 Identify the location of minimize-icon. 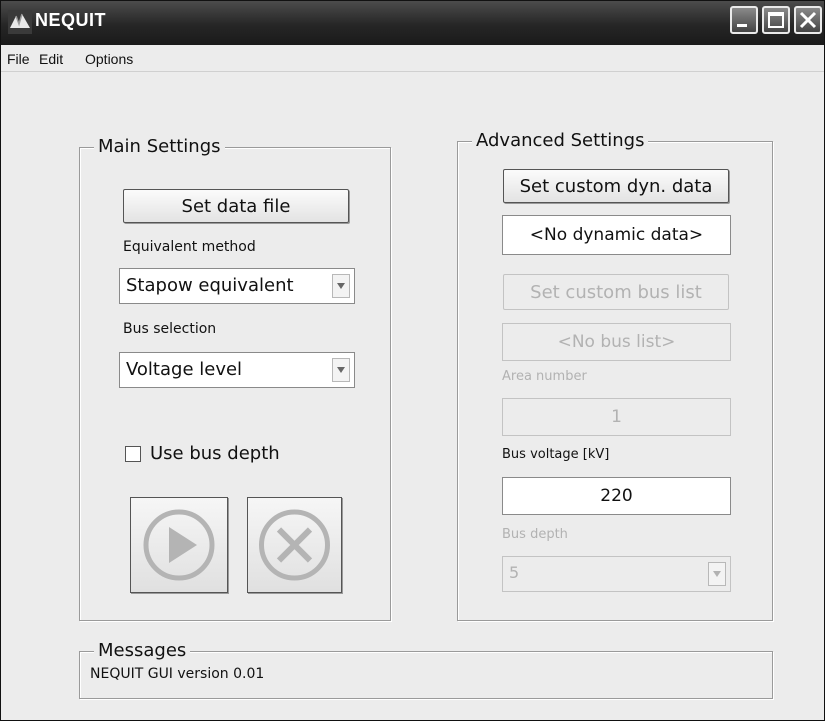
(742, 25).